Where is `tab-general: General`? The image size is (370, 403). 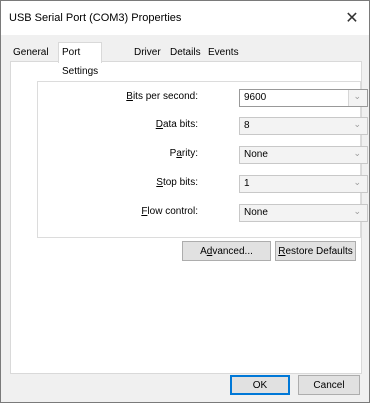 tab-general: General is located at coordinates (31, 52).